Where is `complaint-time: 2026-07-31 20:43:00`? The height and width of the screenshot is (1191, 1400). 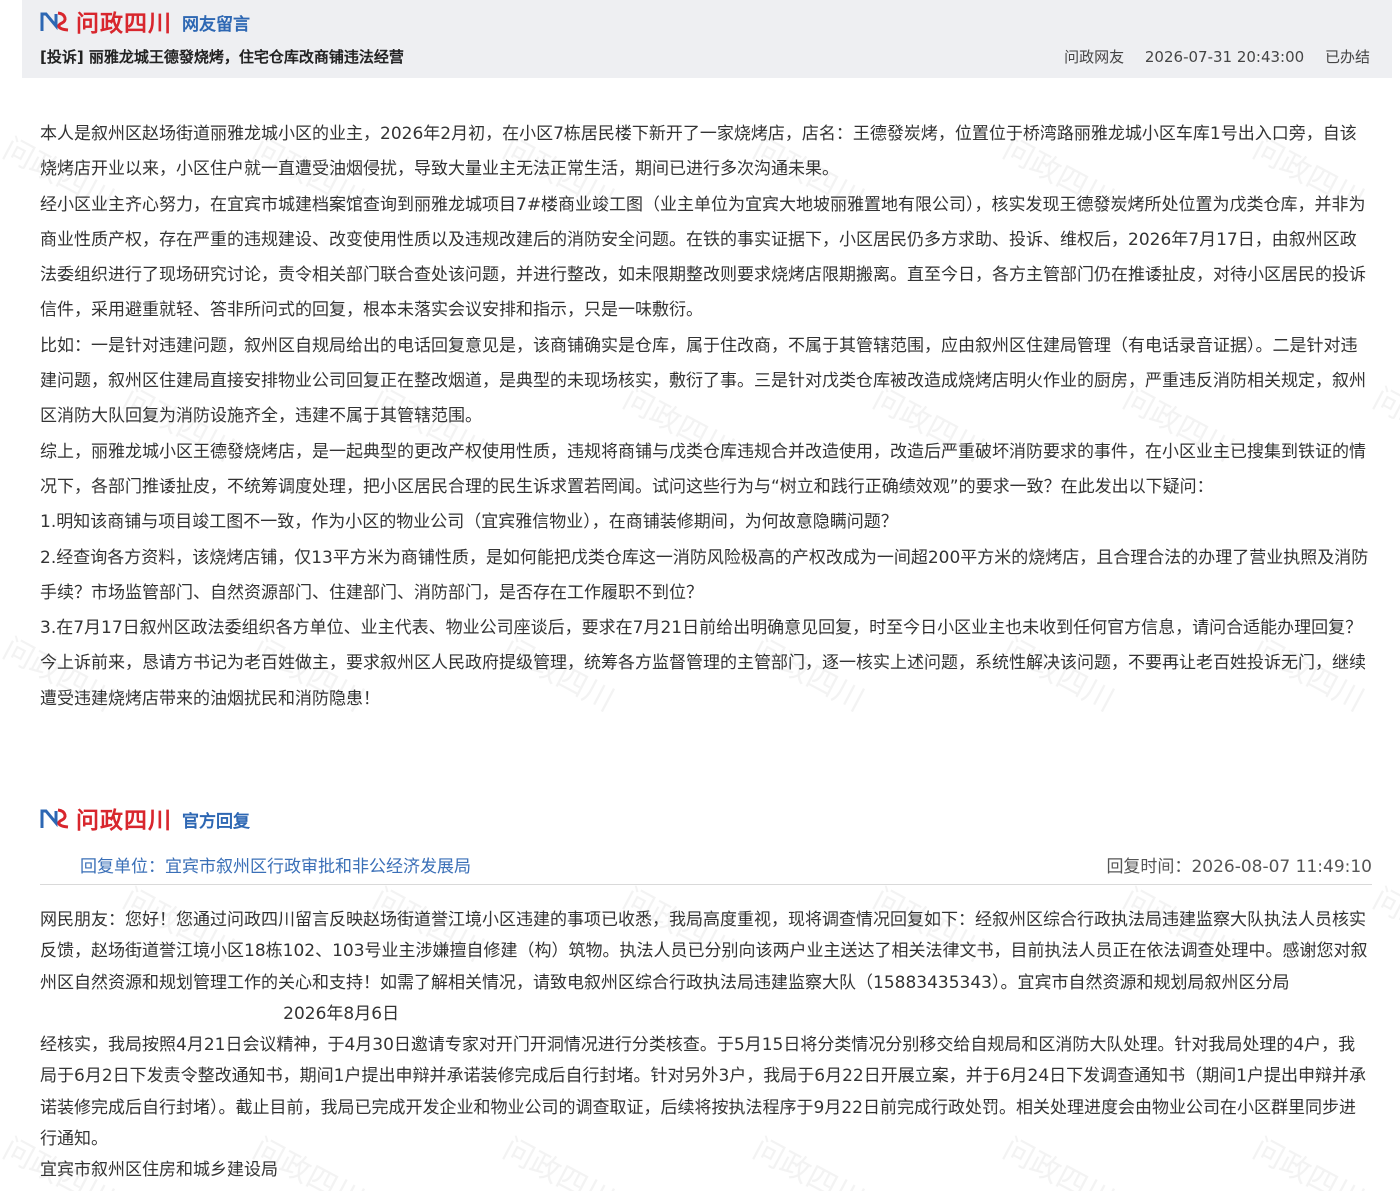
complaint-time: 2026-07-31 20:43:00 is located at coordinates (1224, 57).